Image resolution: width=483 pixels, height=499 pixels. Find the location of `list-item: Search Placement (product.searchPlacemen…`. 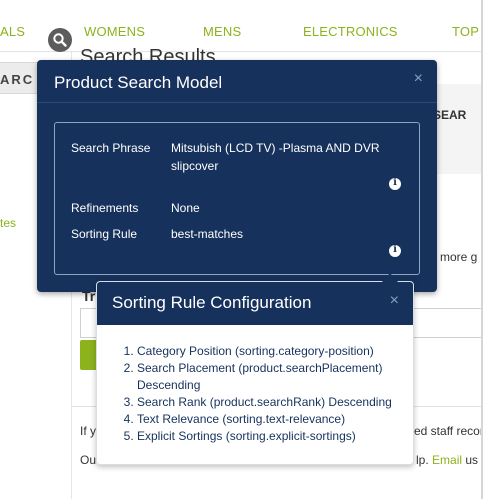

list-item: Search Placement (product.searchPlacemen… is located at coordinates (273, 377).